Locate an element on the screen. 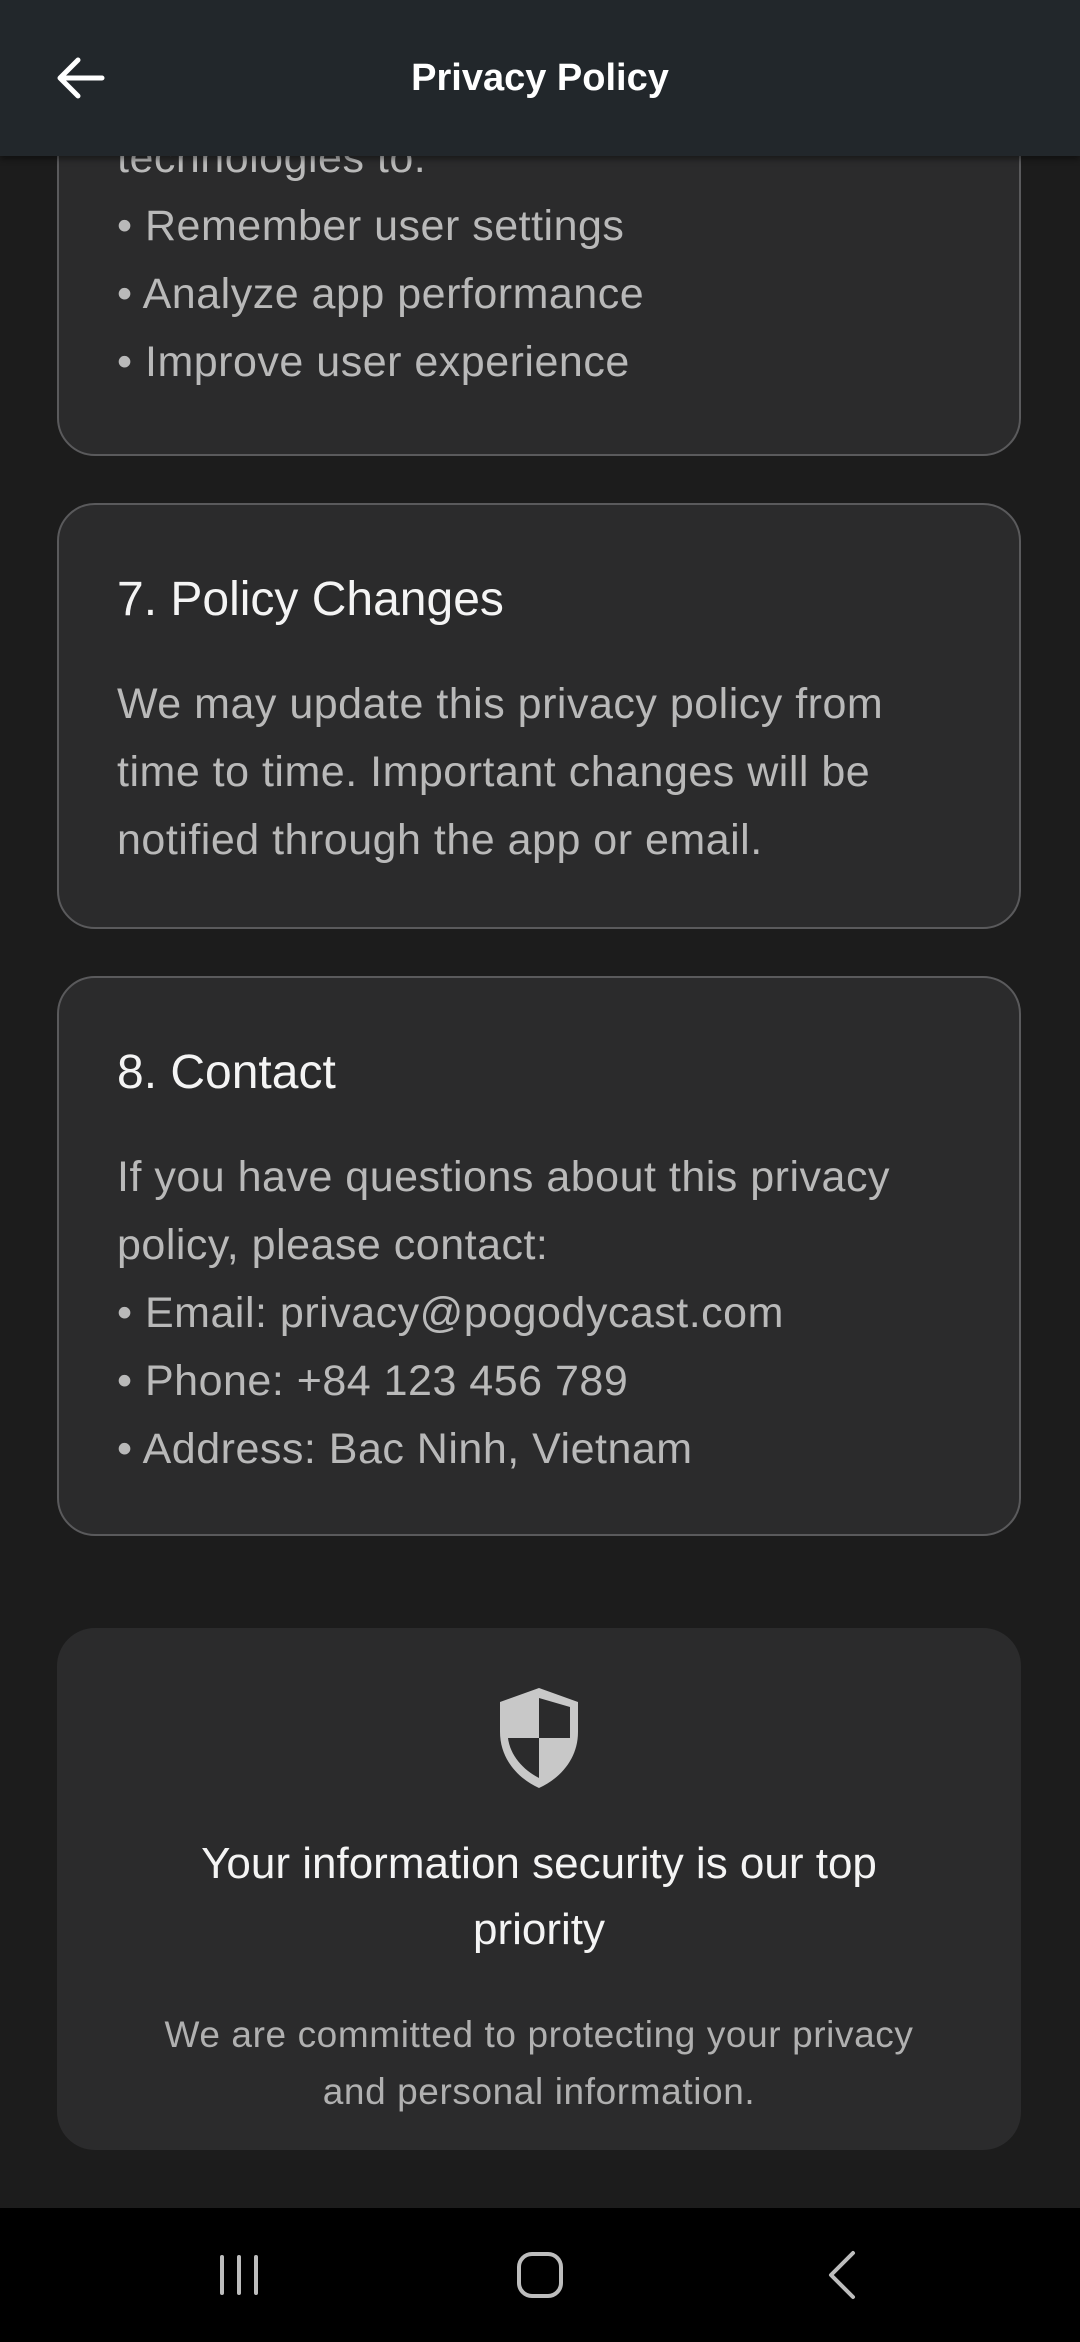  security-subtitle-line: and personal information. is located at coordinates (539, 2091).